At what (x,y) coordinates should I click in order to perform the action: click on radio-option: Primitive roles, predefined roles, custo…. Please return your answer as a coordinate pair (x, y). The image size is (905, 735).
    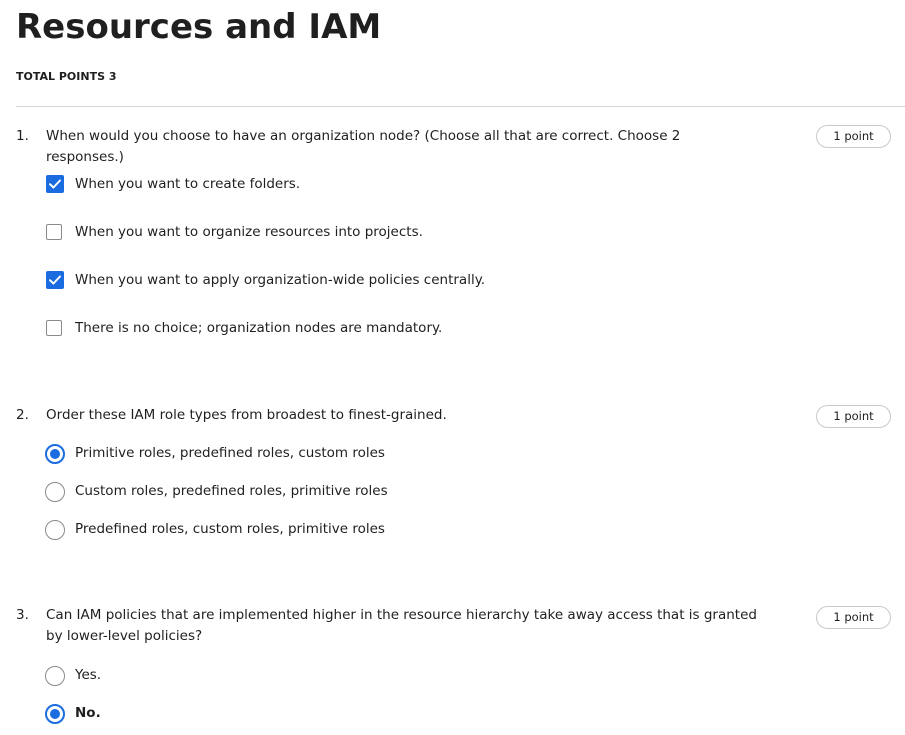
    Looking at the image, I should click on (452, 454).